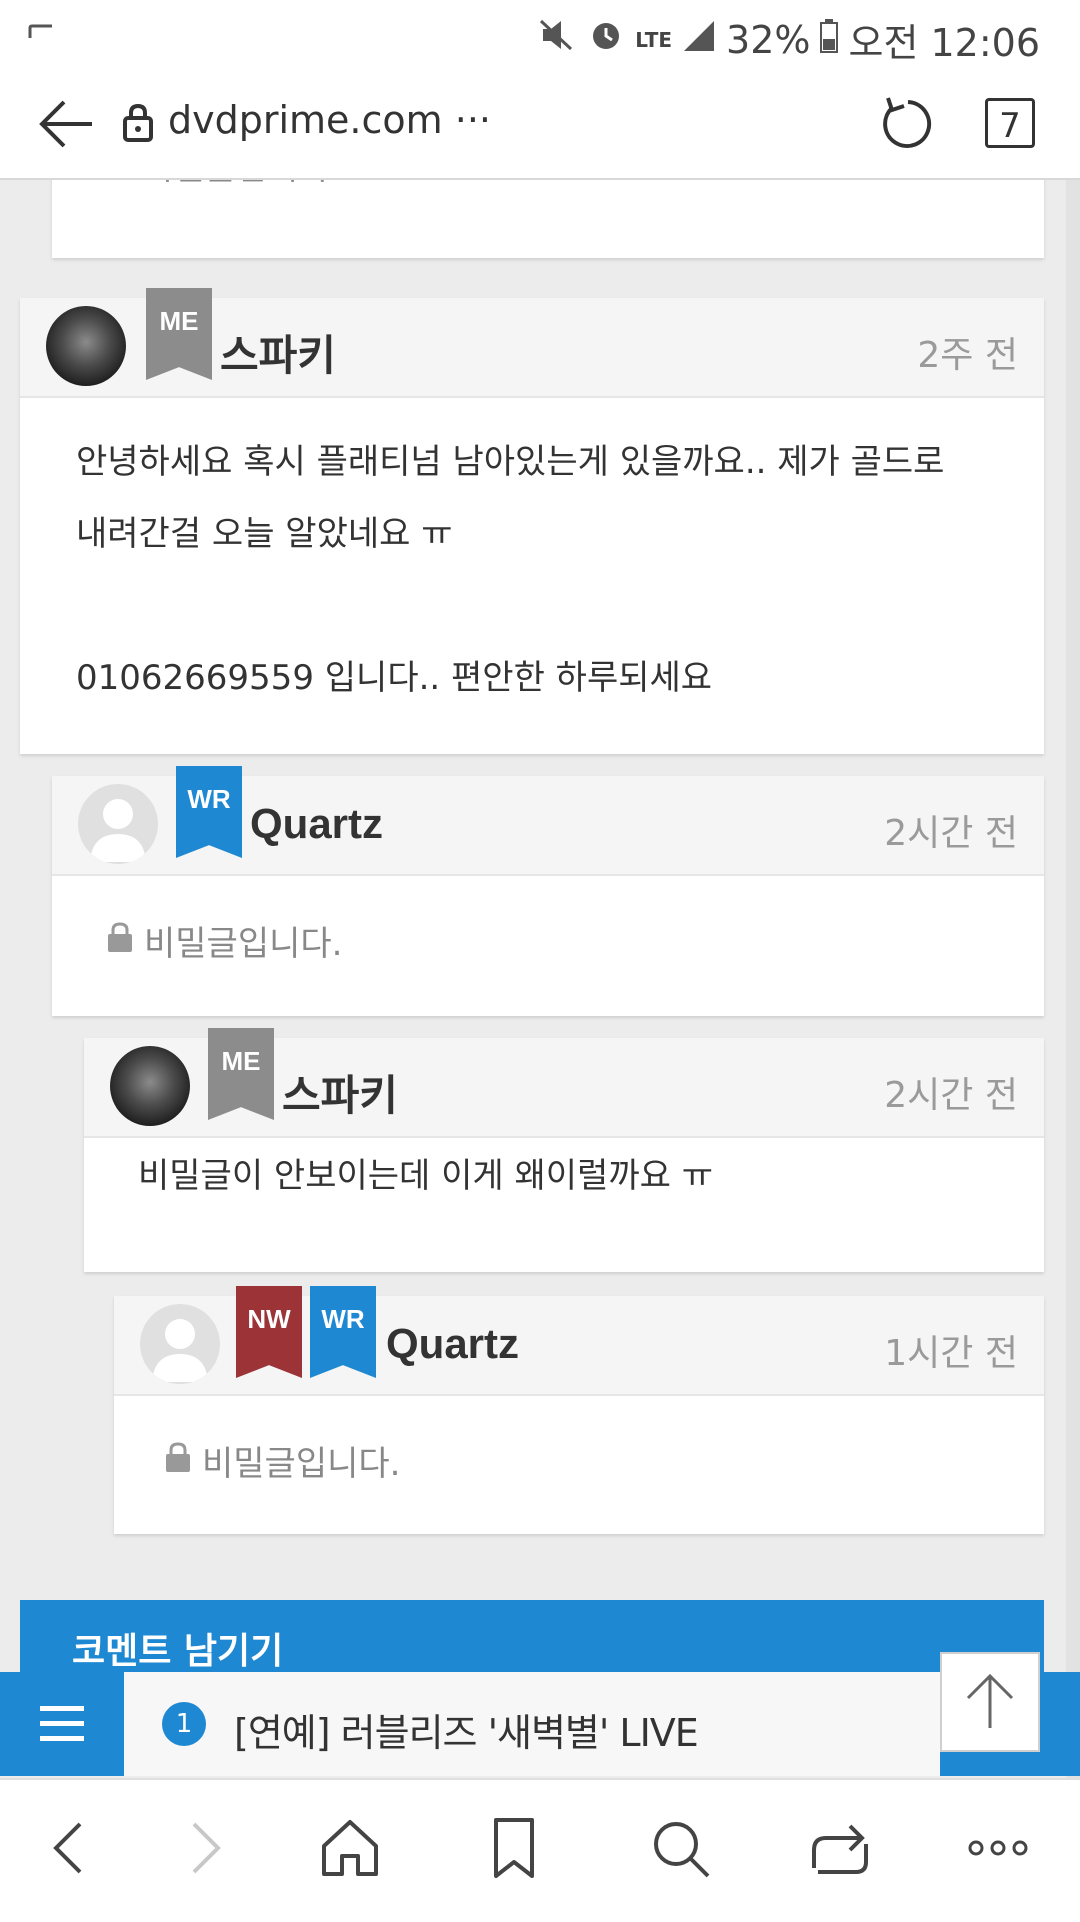 The height and width of the screenshot is (1922, 1080). I want to click on arrow-up-icon, so click(990, 1700).